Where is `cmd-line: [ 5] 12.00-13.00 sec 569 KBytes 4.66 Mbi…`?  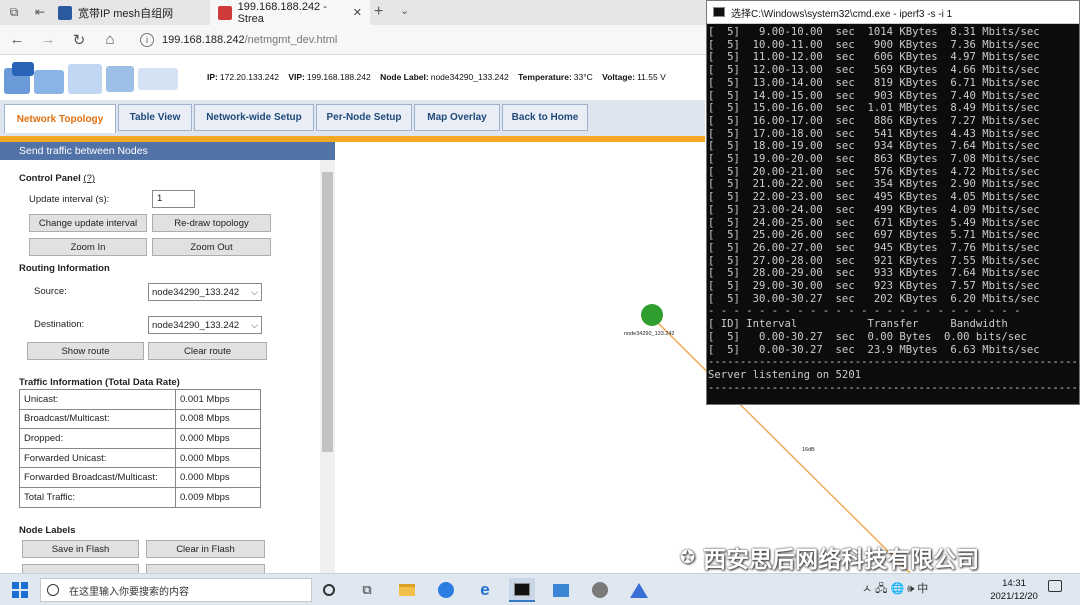 cmd-line: [ 5] 12.00-13.00 sec 569 KBytes 4.66 Mbi… is located at coordinates (874, 70).